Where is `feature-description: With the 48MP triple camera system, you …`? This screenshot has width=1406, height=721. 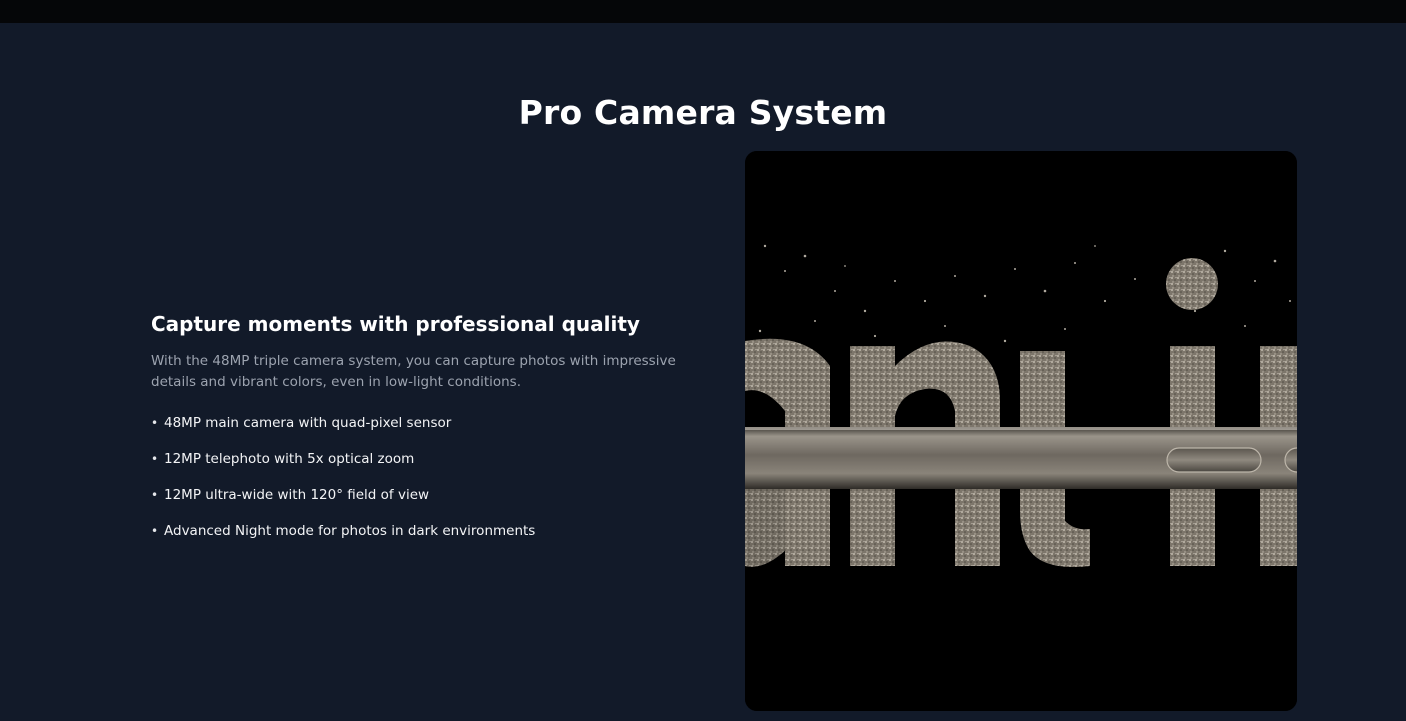 feature-description: With the 48MP triple camera system, you … is located at coordinates (413, 371).